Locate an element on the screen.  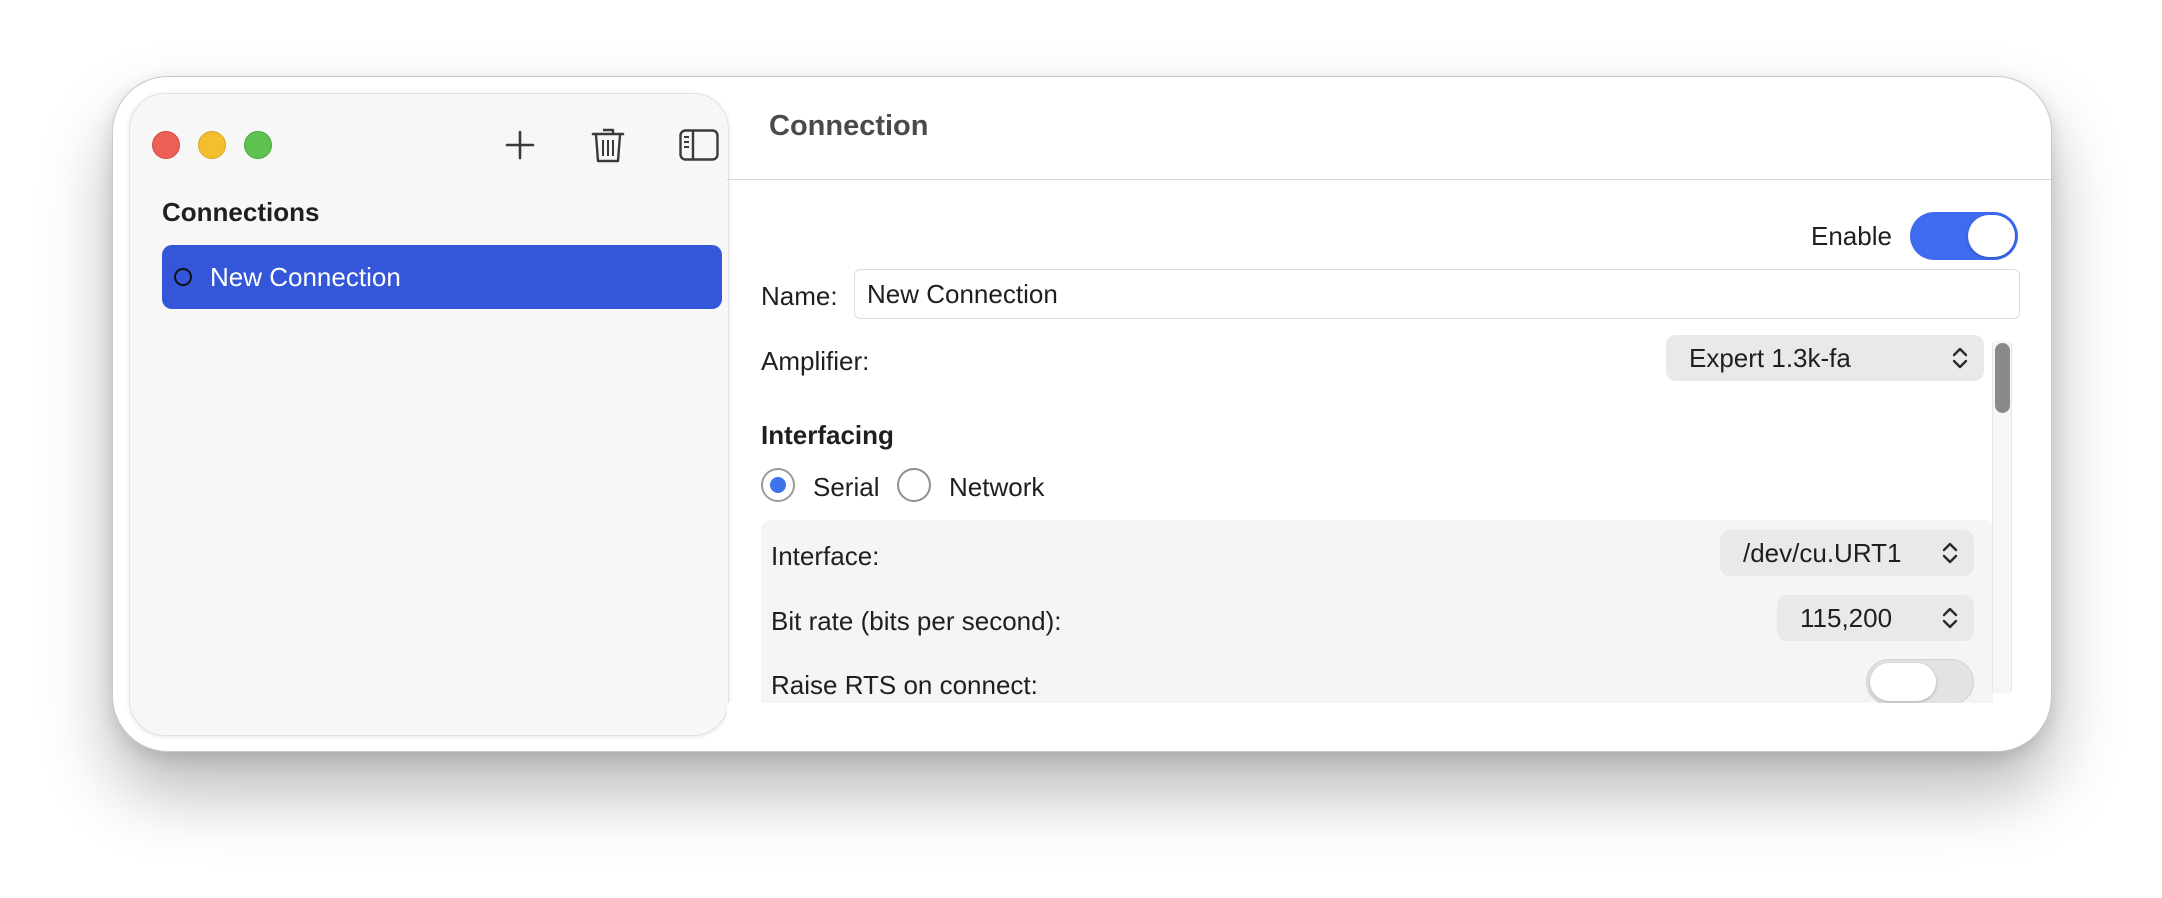
minimize-window-button is located at coordinates (212, 145).